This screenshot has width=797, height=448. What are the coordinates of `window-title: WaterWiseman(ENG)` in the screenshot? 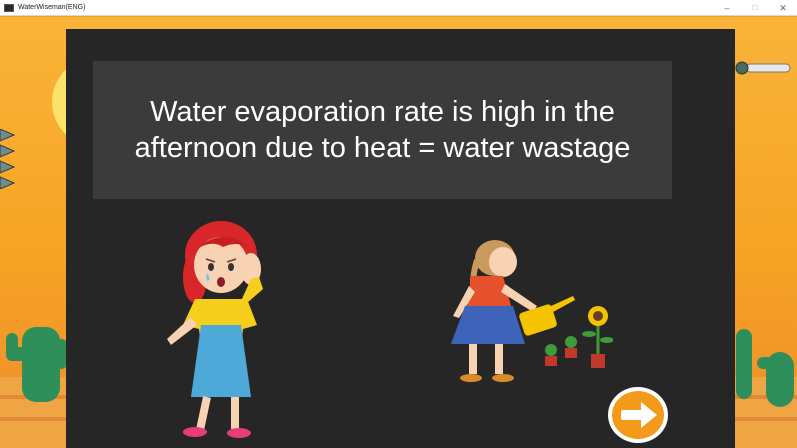 It's located at (52, 7).